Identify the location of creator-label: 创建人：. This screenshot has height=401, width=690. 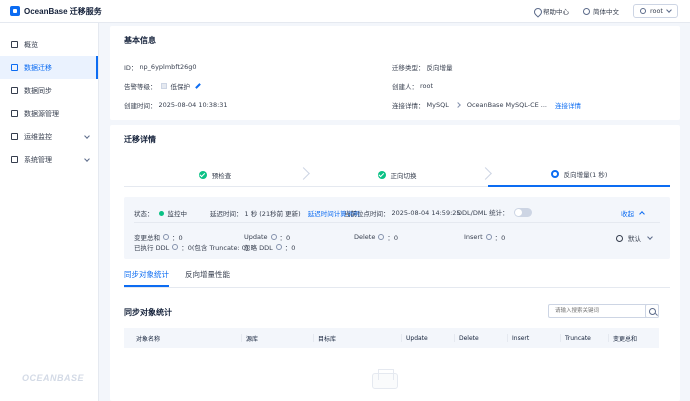
(405, 87).